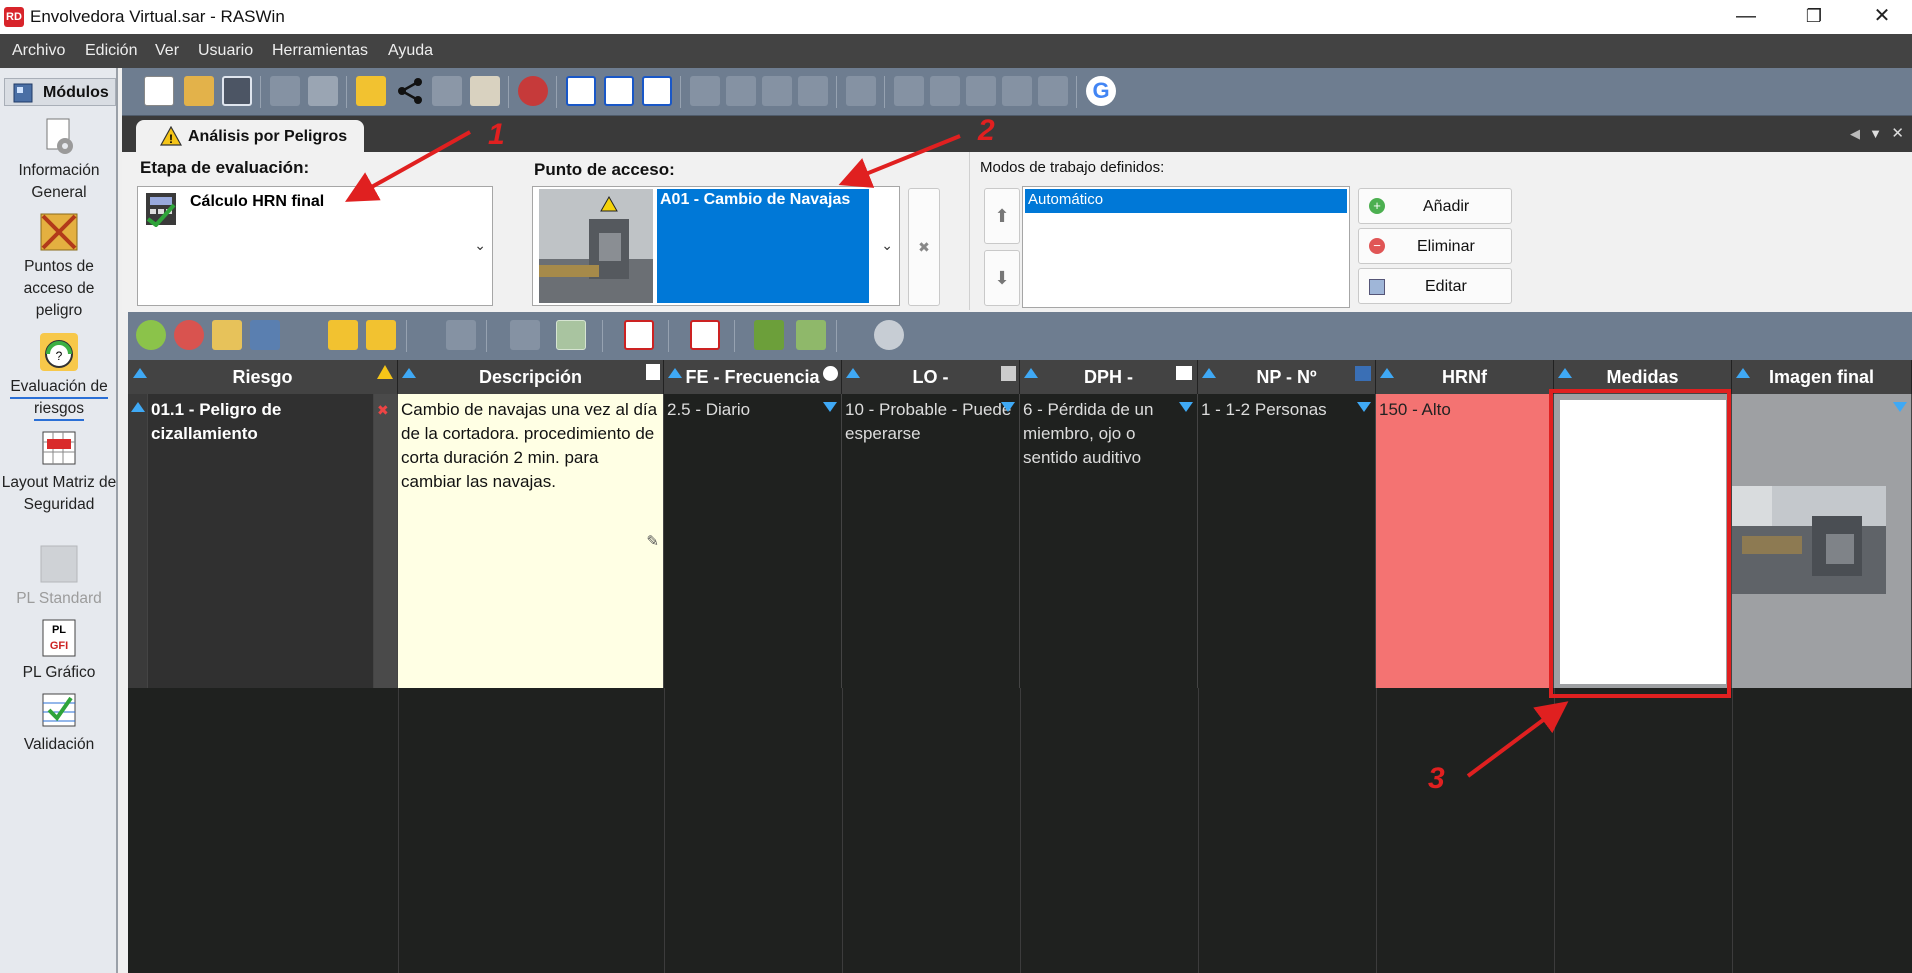  Describe the element at coordinates (485, 91) in the screenshot. I see `wizard-icon` at that location.